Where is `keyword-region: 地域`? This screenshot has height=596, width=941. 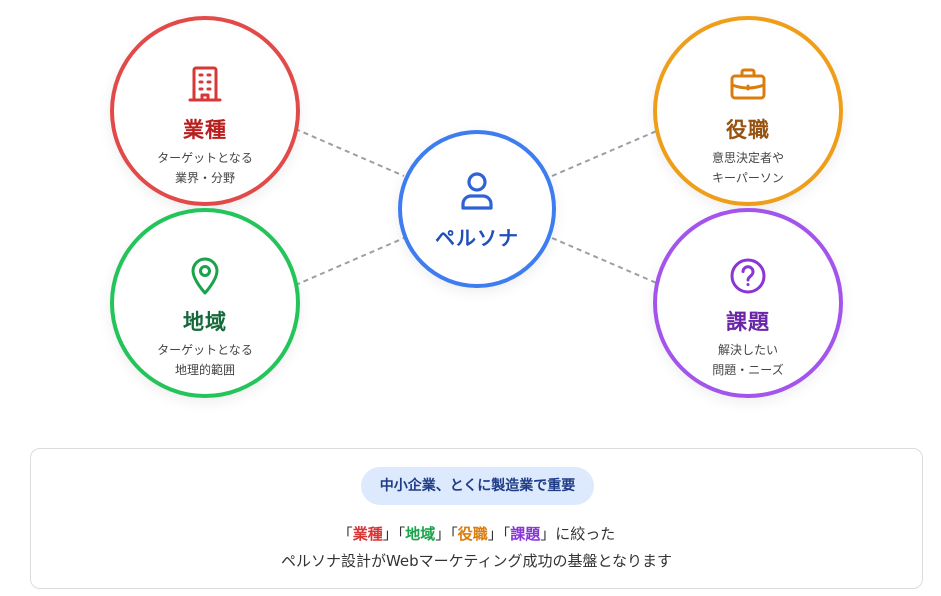
keyword-region: 地域 is located at coordinates (420, 534).